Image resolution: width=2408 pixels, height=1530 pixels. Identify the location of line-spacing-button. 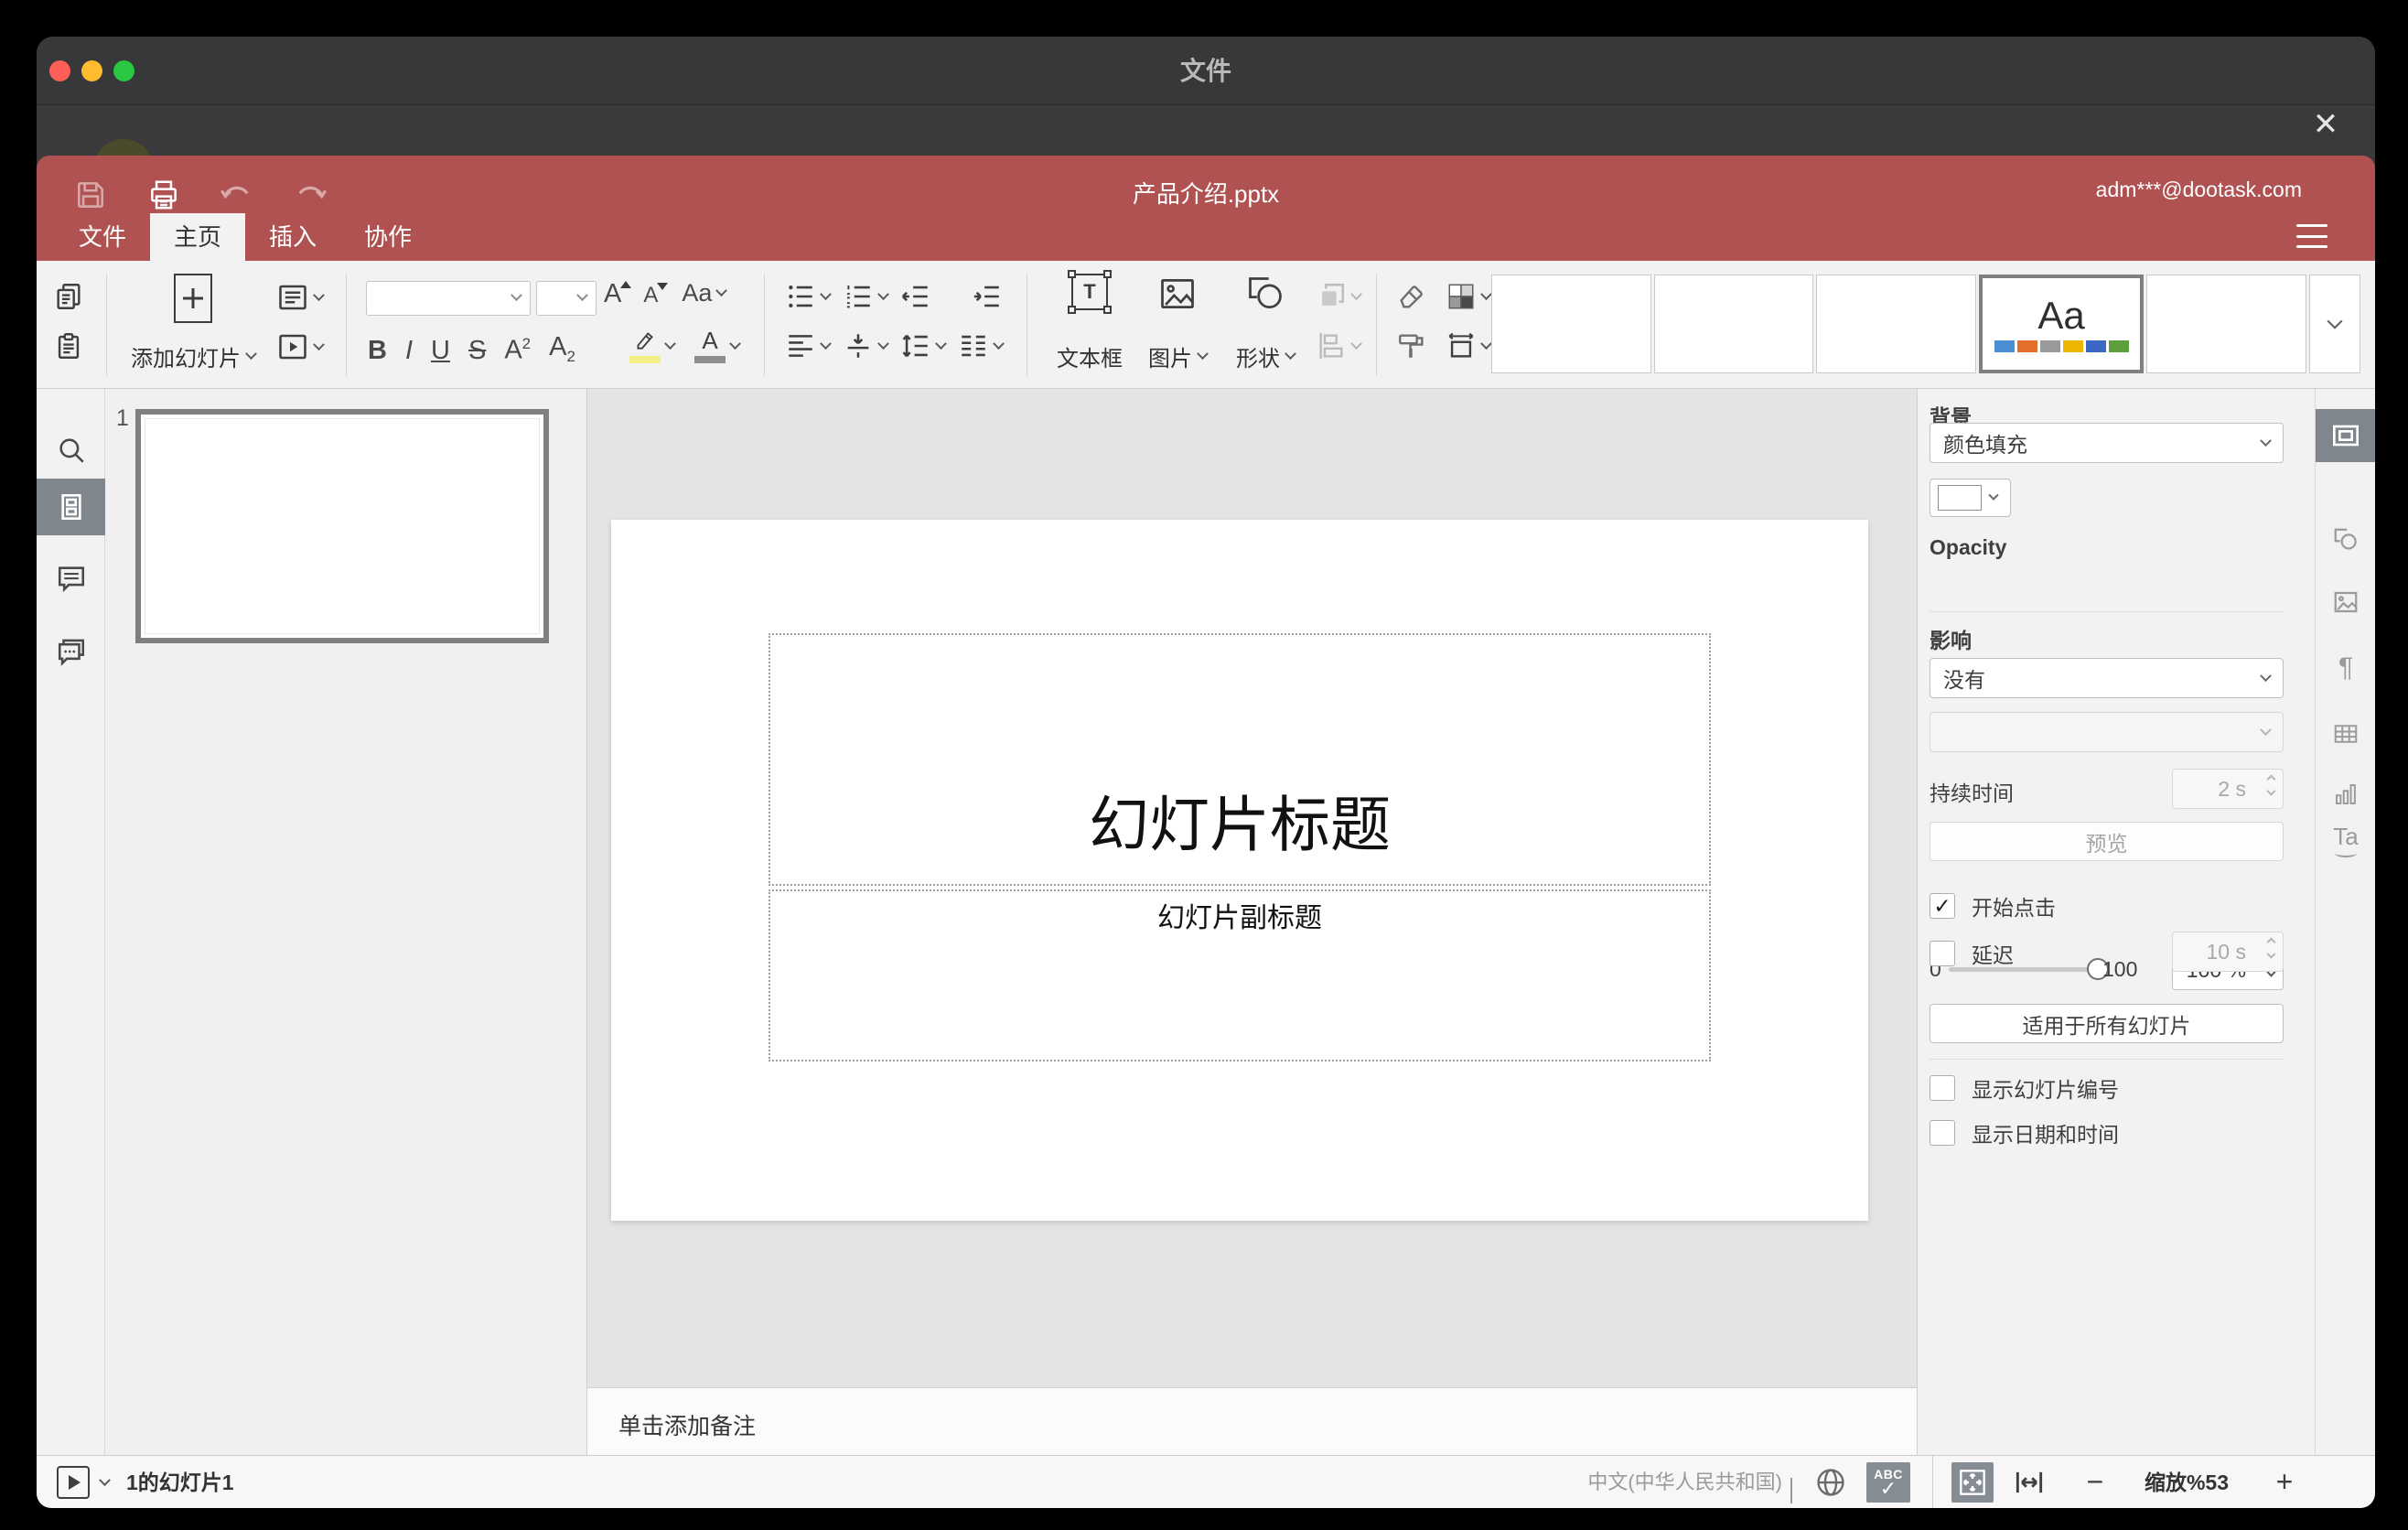
(923, 345).